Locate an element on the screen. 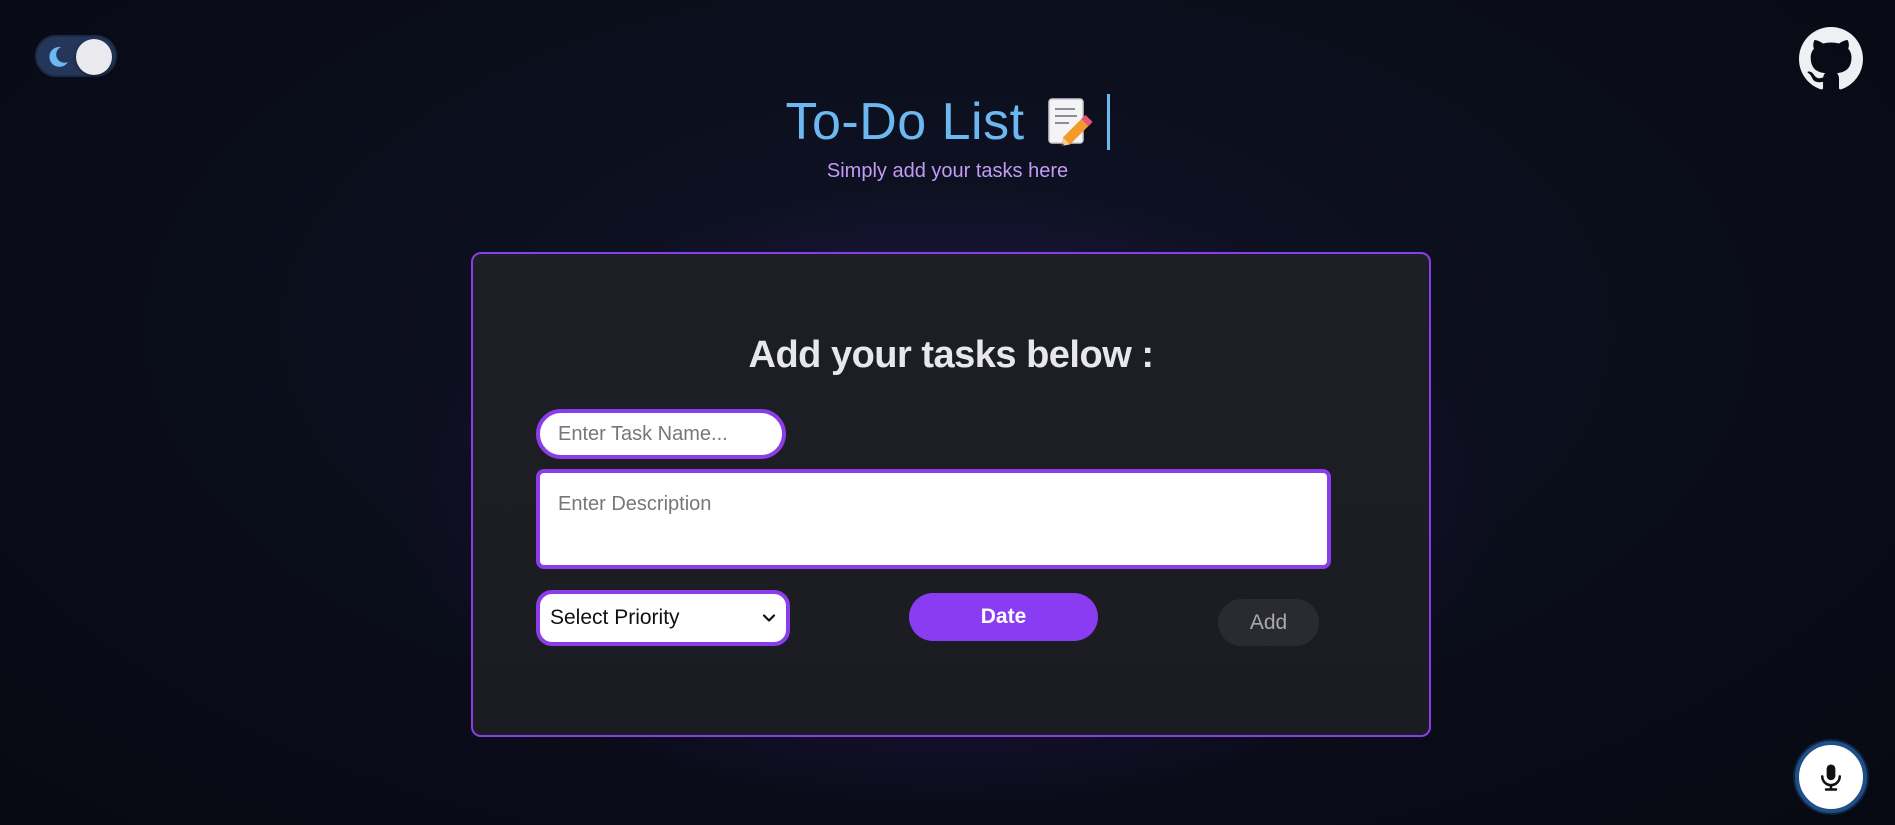  task-description-input is located at coordinates (933, 519).